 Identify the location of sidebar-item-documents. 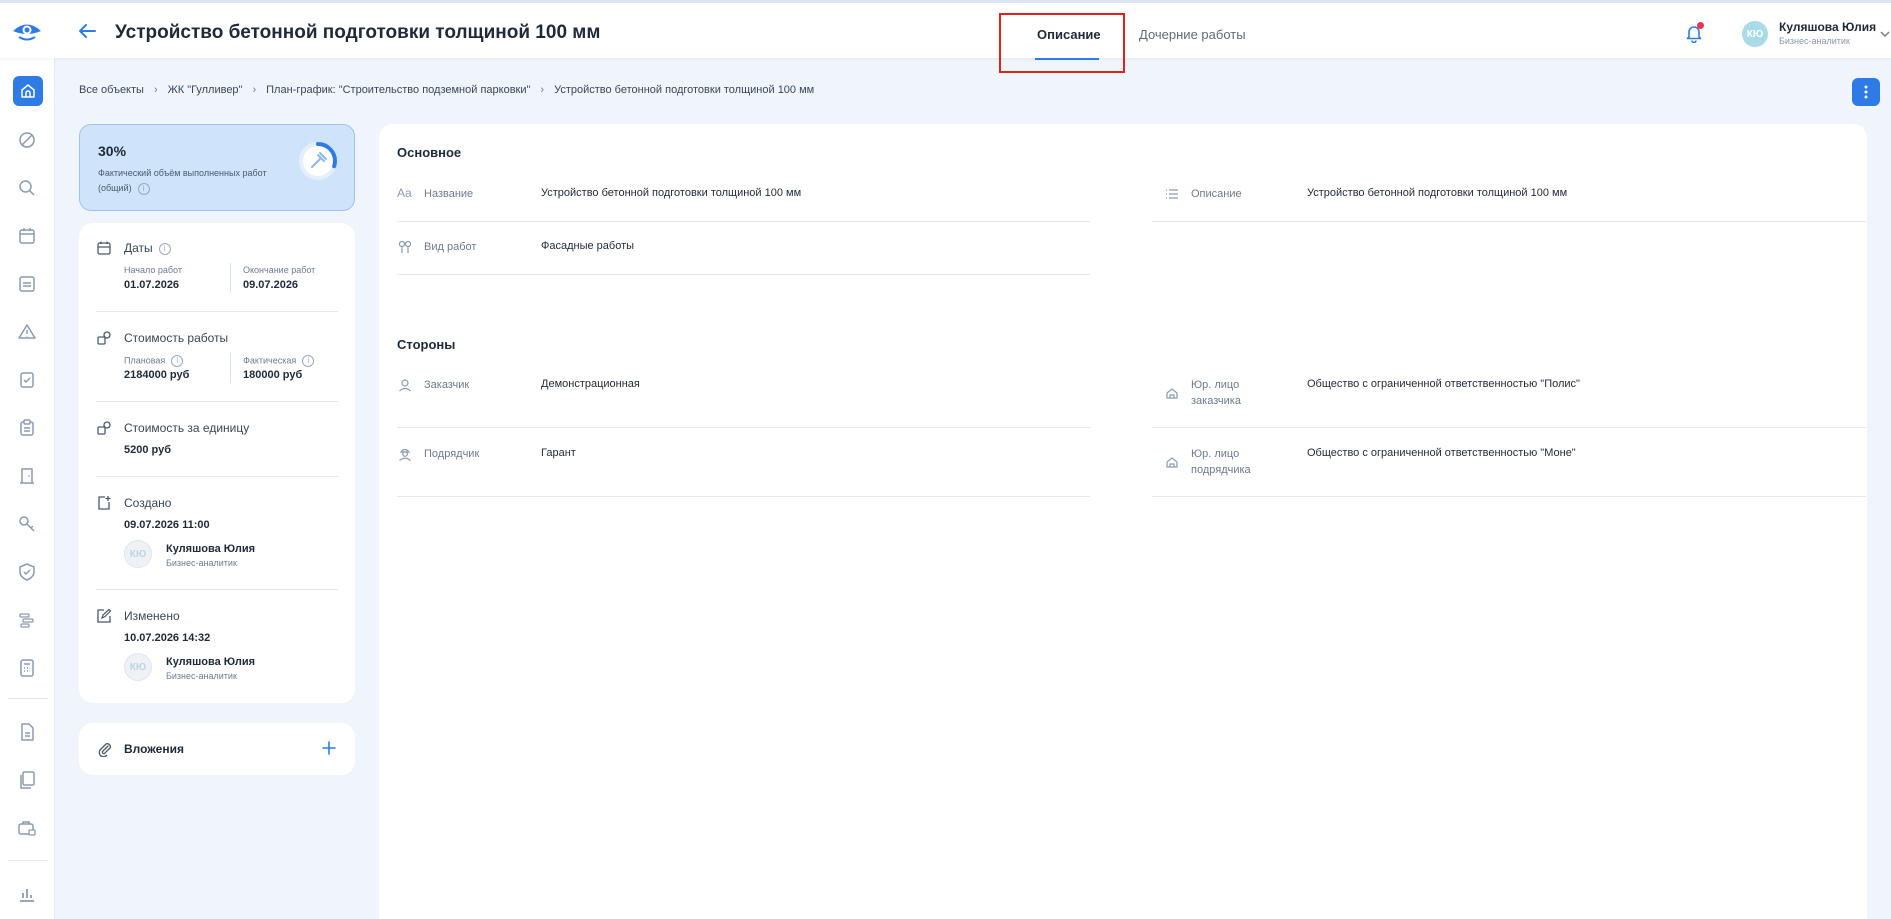
(27, 284).